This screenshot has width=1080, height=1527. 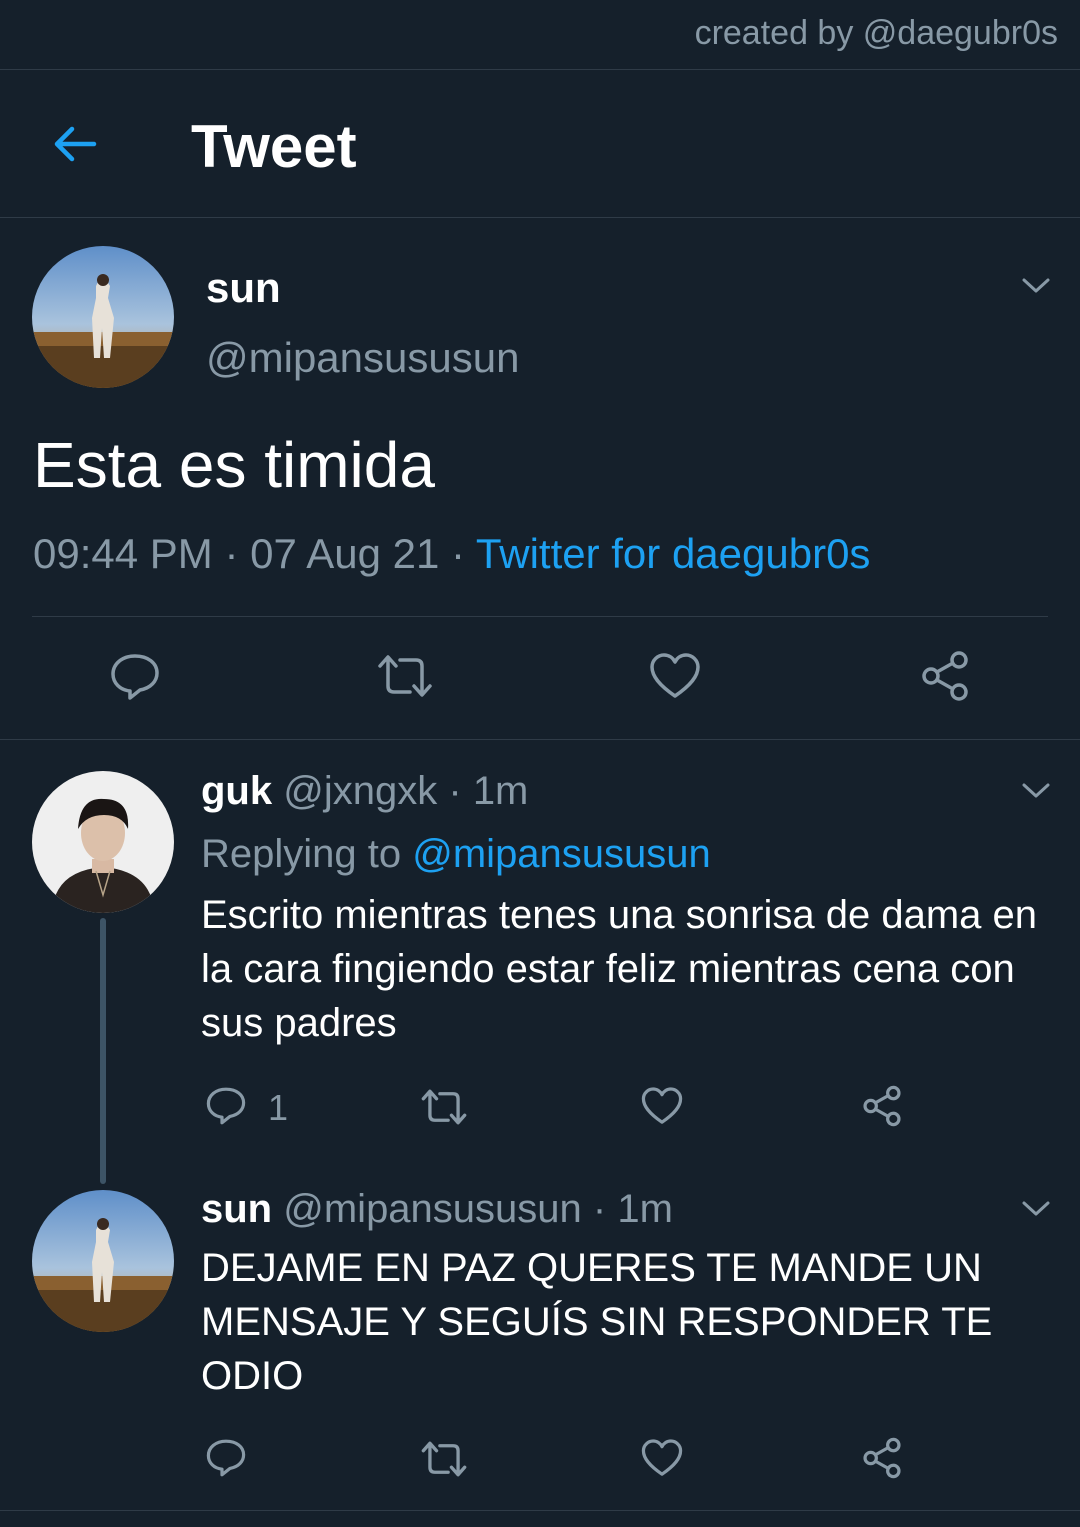 What do you see at coordinates (234, 465) in the screenshot?
I see `tweet-text: Esta es timida` at bounding box center [234, 465].